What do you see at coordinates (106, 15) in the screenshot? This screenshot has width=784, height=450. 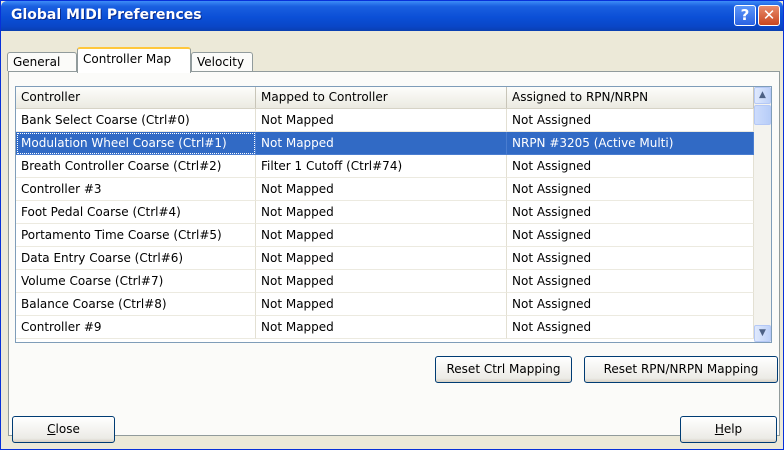 I see `window-title: Global MIDI Preferences` at bounding box center [106, 15].